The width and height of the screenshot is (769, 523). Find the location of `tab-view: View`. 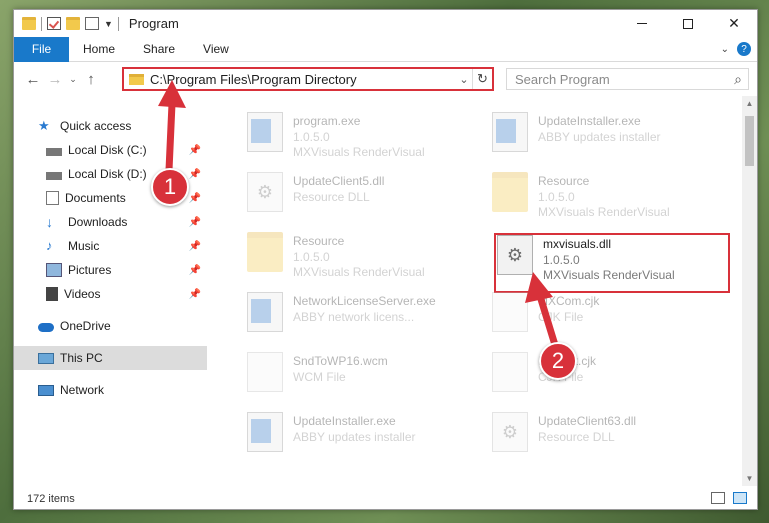

tab-view: View is located at coordinates (216, 49).